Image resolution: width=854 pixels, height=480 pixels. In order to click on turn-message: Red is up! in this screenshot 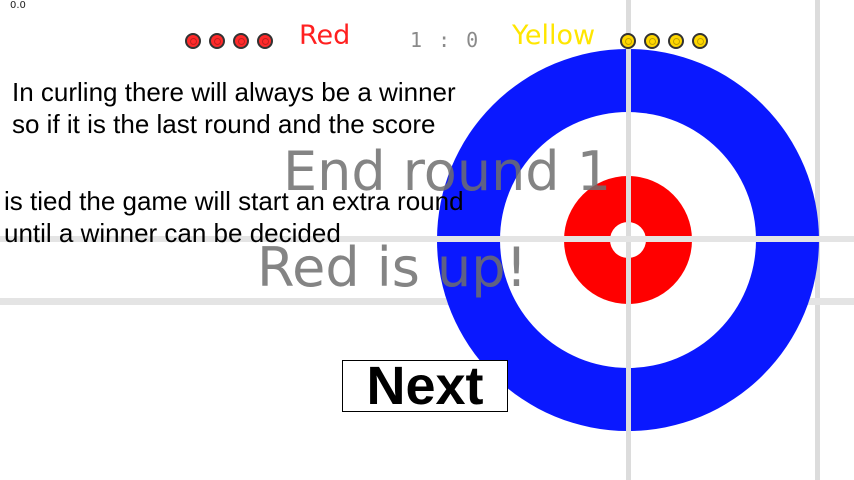, I will do `click(392, 267)`.